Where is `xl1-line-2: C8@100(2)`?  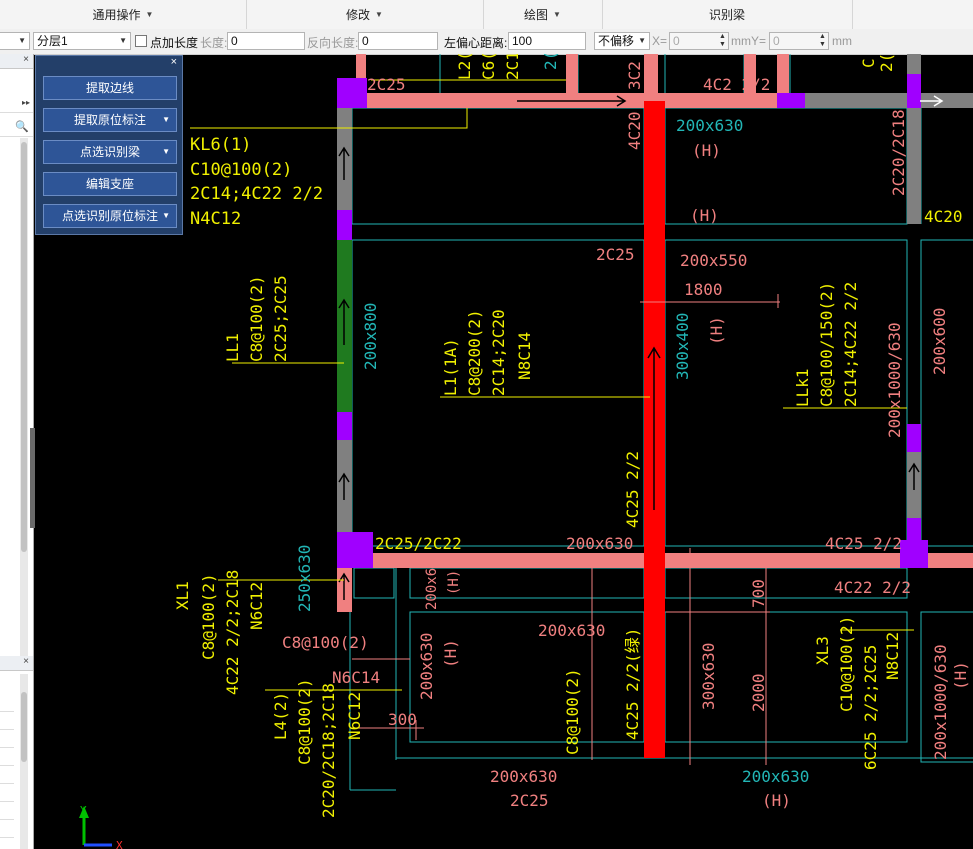 xl1-line-2: C8@100(2) is located at coordinates (208, 616).